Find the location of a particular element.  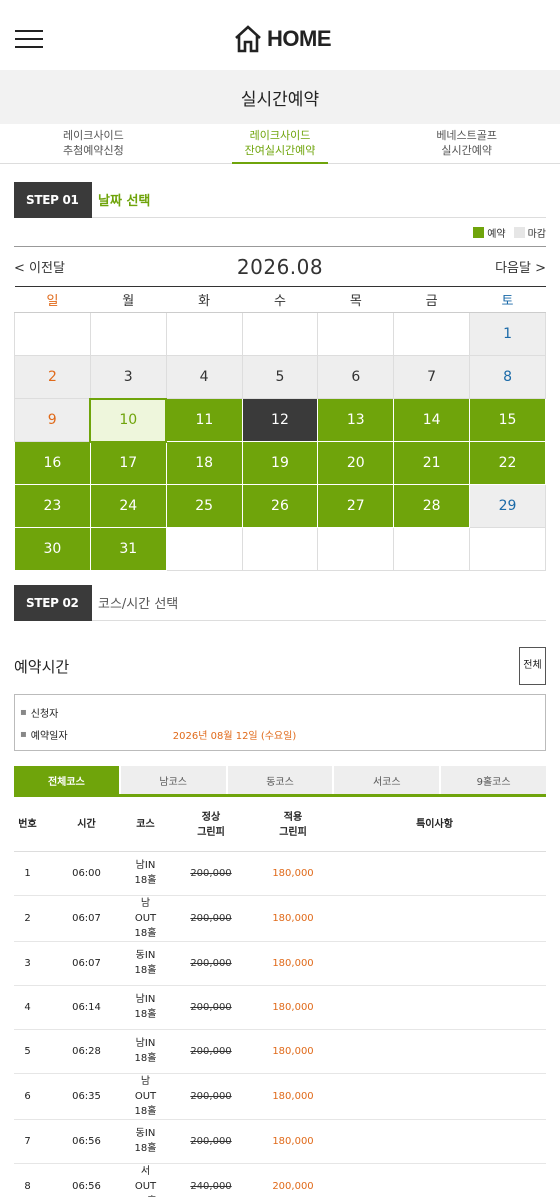

header-note: 특이사항 is located at coordinates (434, 825).